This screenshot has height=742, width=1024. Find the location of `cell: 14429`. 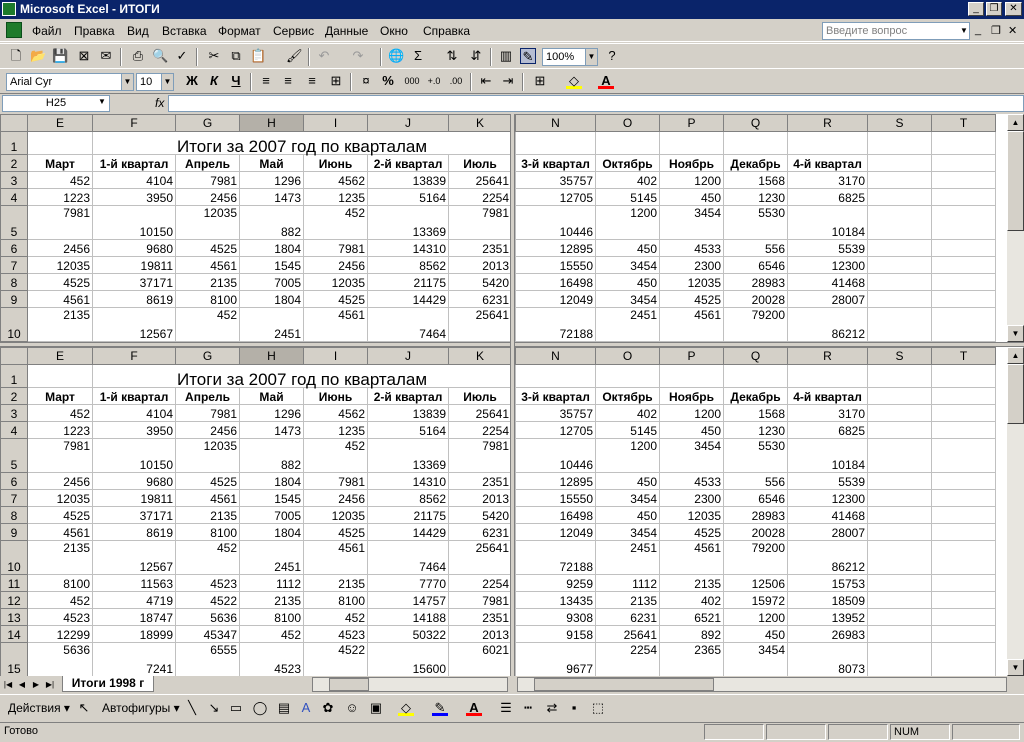

cell: 14429 is located at coordinates (408, 532).